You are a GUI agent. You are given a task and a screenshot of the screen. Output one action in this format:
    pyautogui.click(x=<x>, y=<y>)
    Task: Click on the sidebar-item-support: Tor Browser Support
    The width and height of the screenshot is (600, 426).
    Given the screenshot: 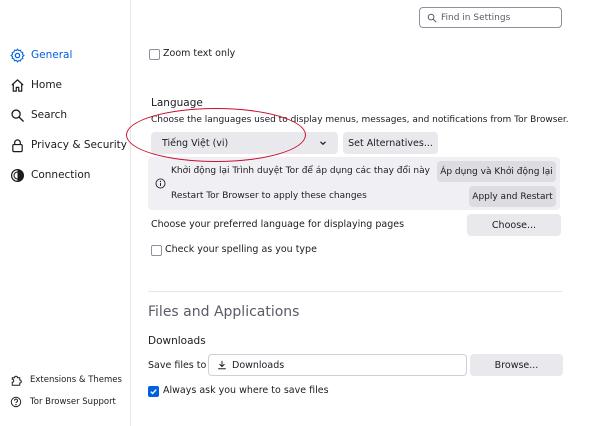 What is the action you would take?
    pyautogui.click(x=65, y=402)
    